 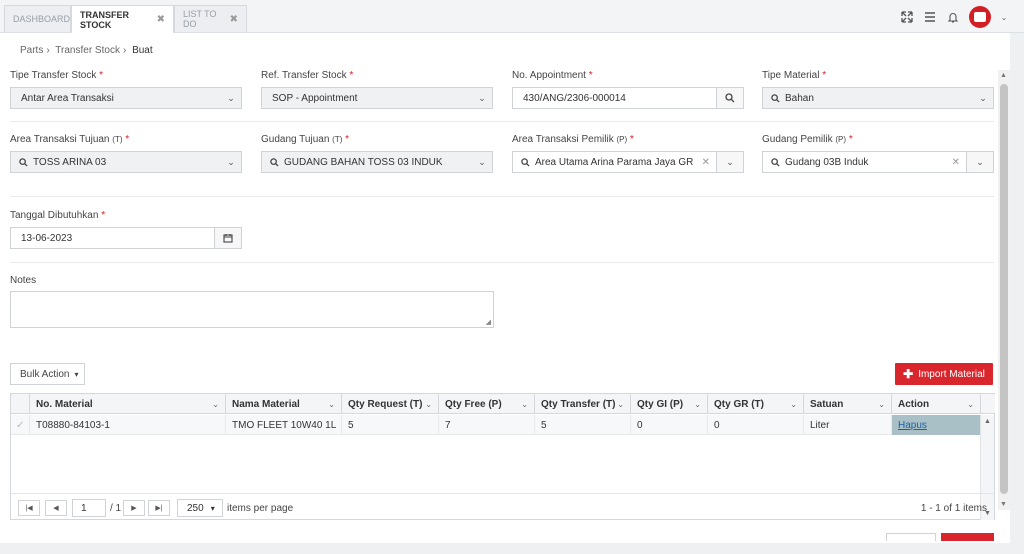 What do you see at coordinates (29, 508) in the screenshot?
I see `first-page-button: |◀` at bounding box center [29, 508].